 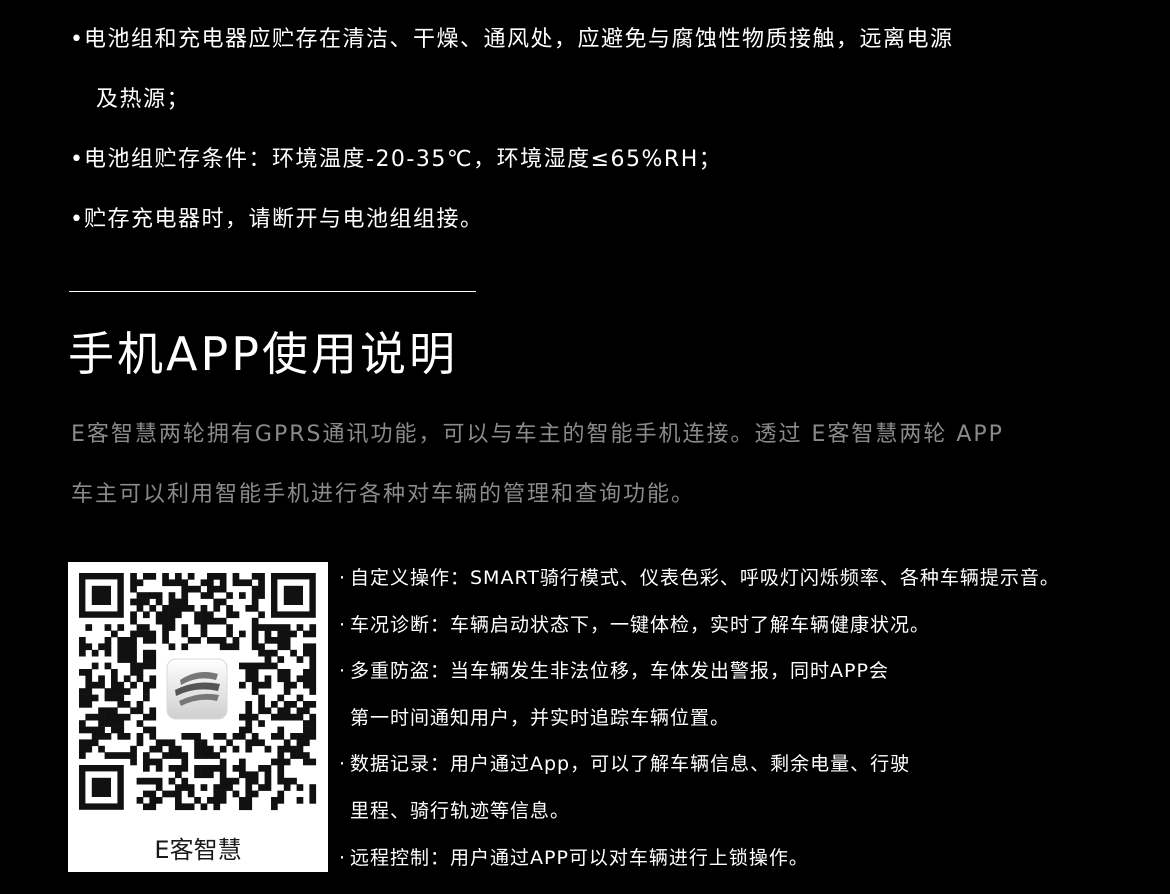 I want to click on feature-item: · 自定义操作：SMART骑行模式、仪表色彩、呼吸灯闪烁频率、各种车辆提示音。, so click(x=749, y=578).